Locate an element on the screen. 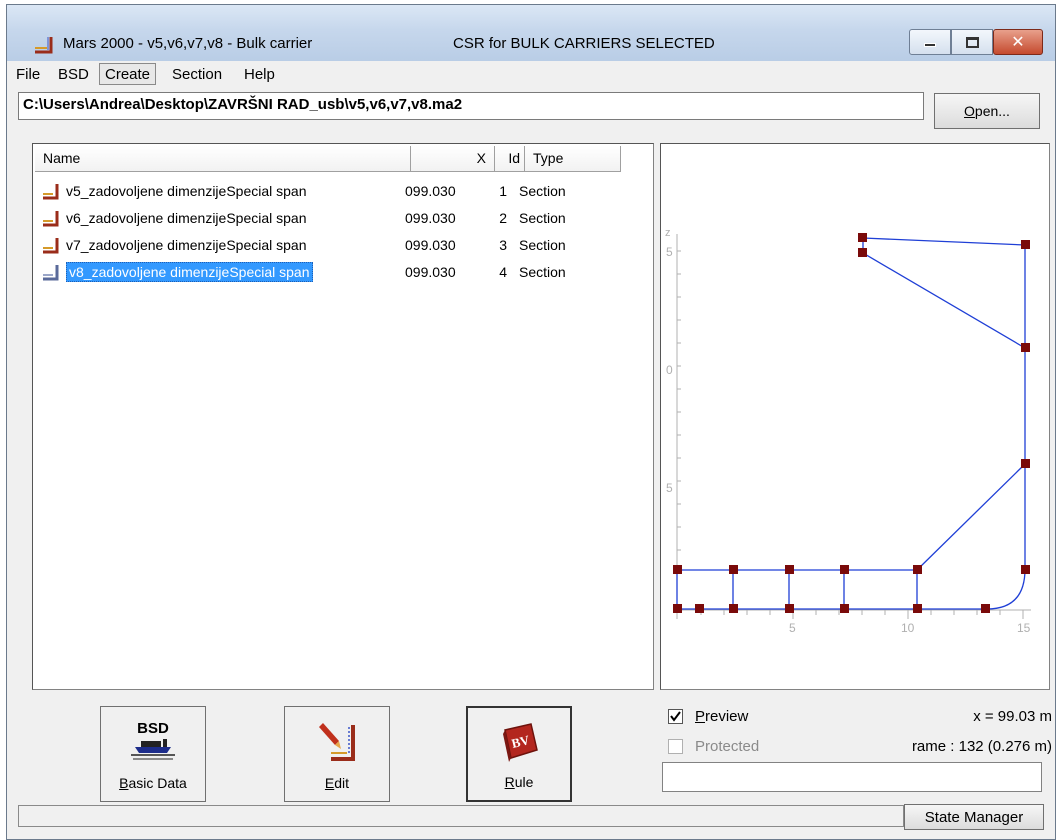  z-axis-label: z is located at coordinates (668, 233).